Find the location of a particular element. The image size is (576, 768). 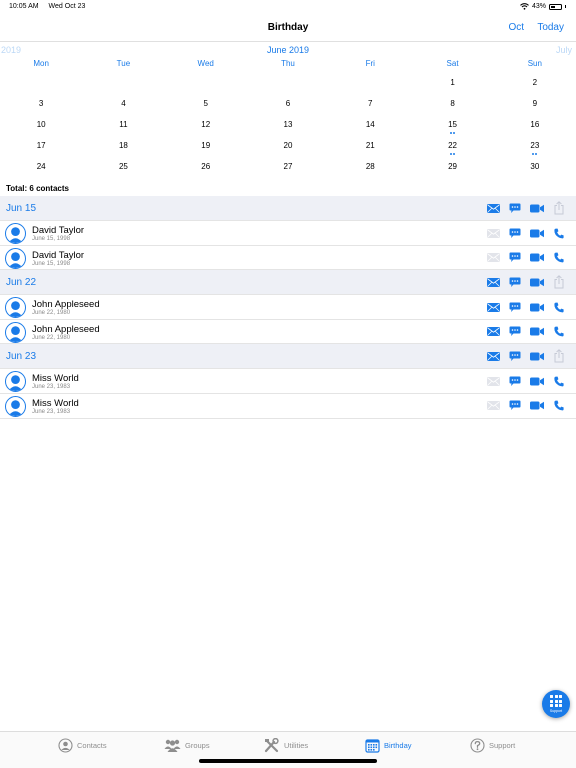

calendar-day-number: 14 is located at coordinates (370, 124).